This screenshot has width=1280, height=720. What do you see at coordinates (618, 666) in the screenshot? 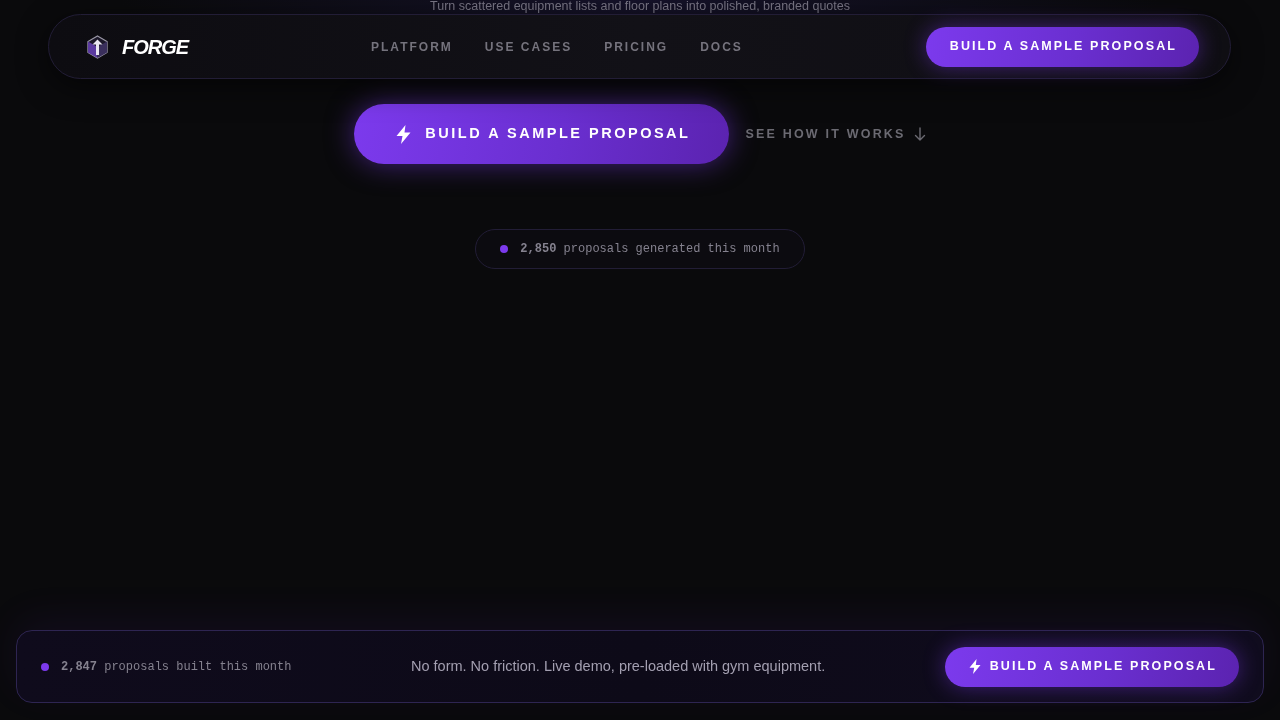
I see `demo-message: No form. No friction. Live demo, pre-loaded with gym equipment.` at bounding box center [618, 666].